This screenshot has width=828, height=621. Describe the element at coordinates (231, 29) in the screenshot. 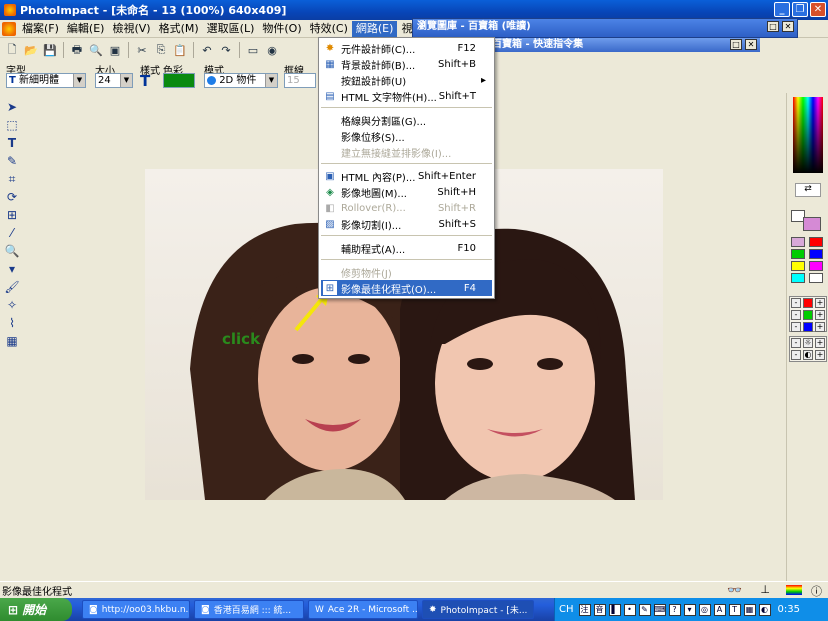

I see `menu-selection: 選取區(L)` at that location.